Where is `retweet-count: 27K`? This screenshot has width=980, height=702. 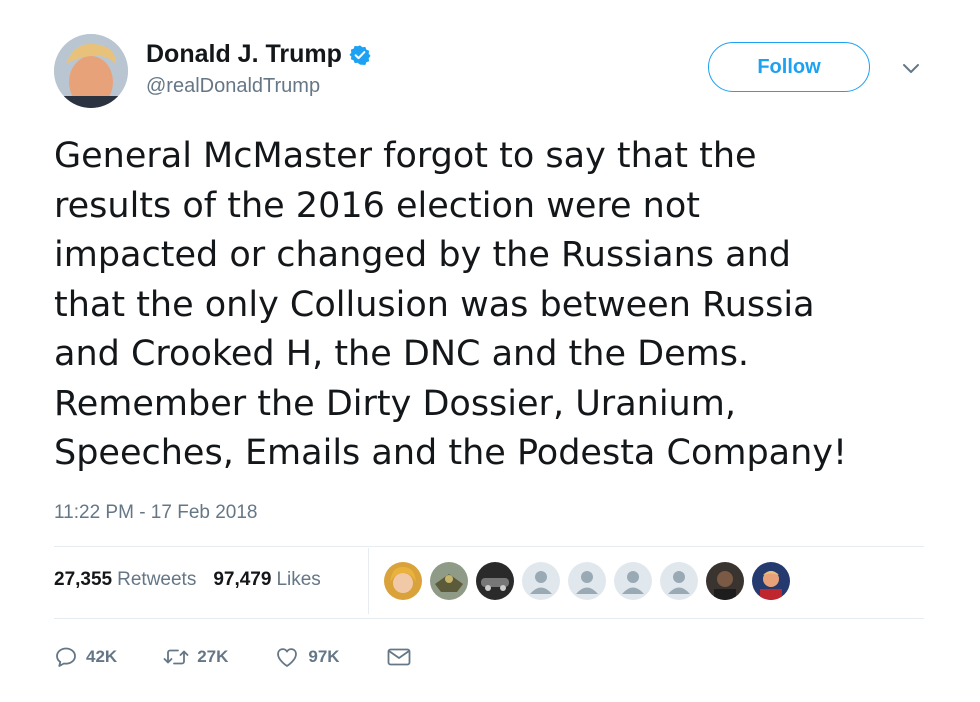
retweet-count: 27K is located at coordinates (213, 656).